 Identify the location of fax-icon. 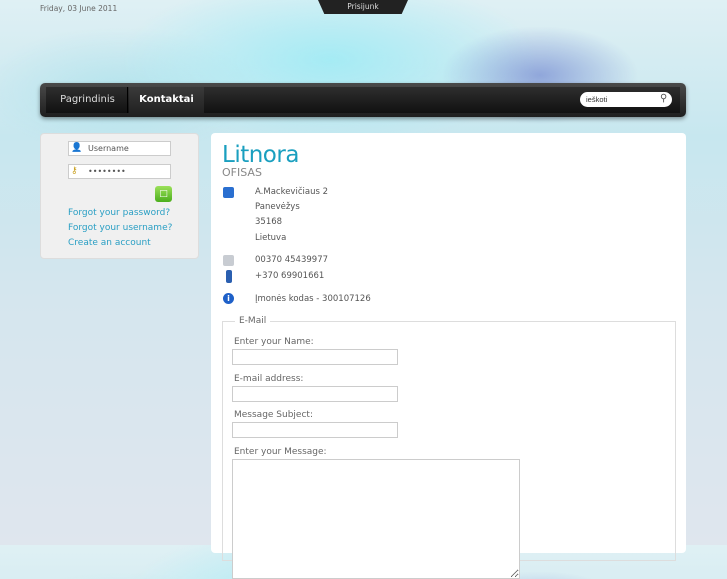
(228, 260).